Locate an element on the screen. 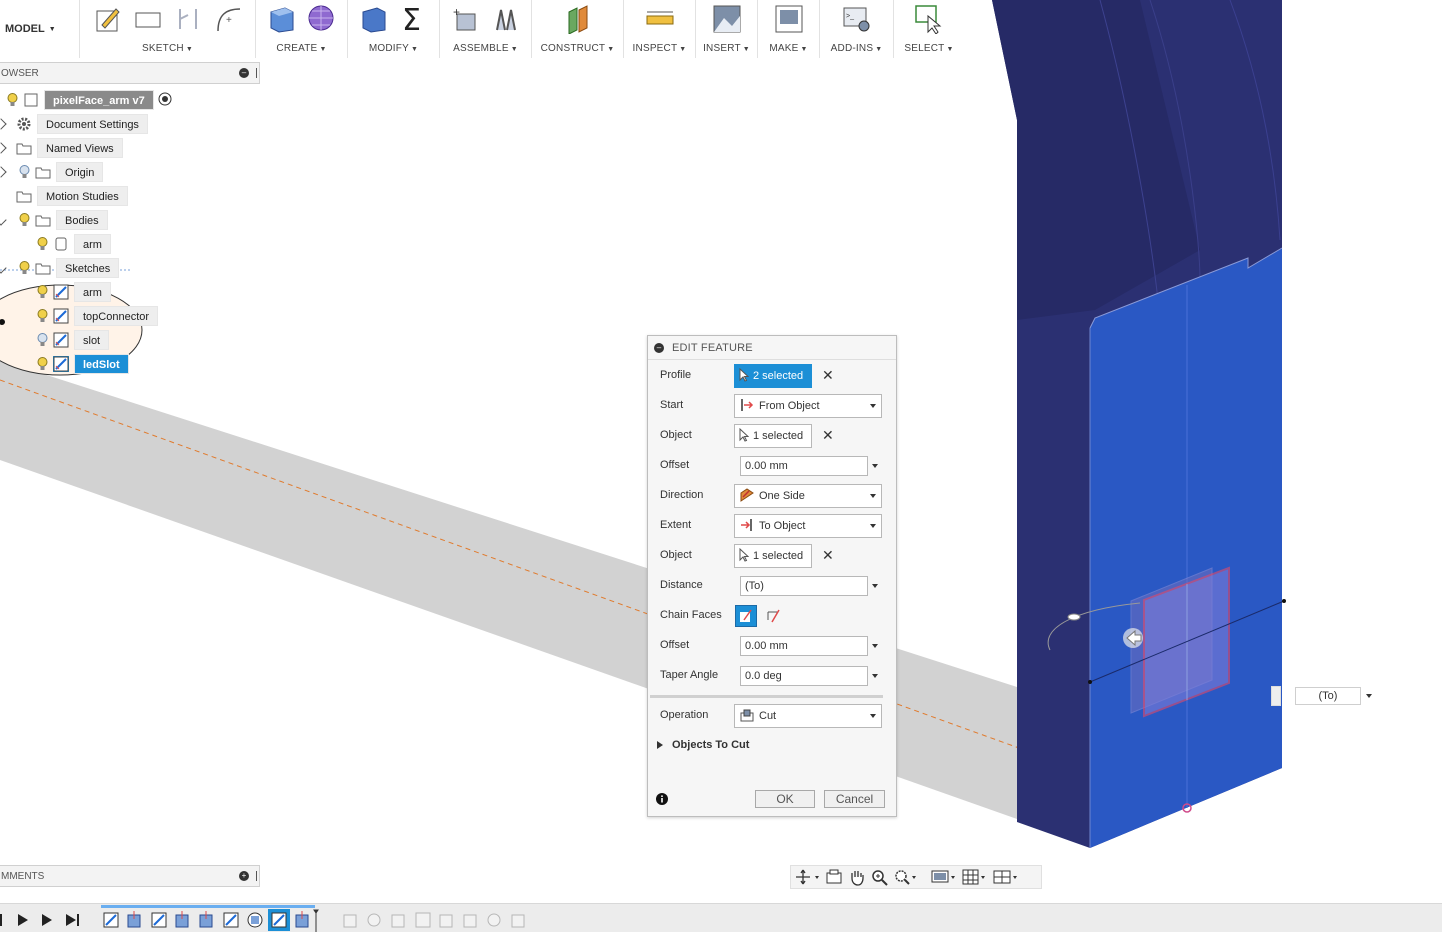  measure-icon is located at coordinates (660, 19).